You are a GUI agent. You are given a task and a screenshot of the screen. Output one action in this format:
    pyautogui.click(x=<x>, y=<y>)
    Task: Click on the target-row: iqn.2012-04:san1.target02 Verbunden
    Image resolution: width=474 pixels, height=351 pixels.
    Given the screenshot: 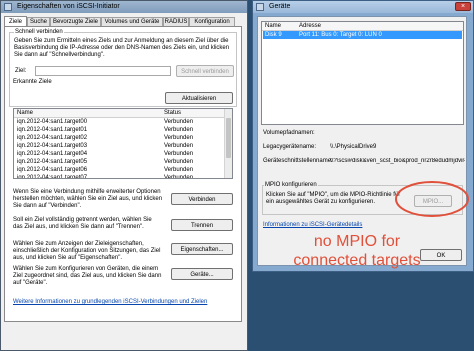 What is the action you would take?
    pyautogui.click(x=119, y=138)
    